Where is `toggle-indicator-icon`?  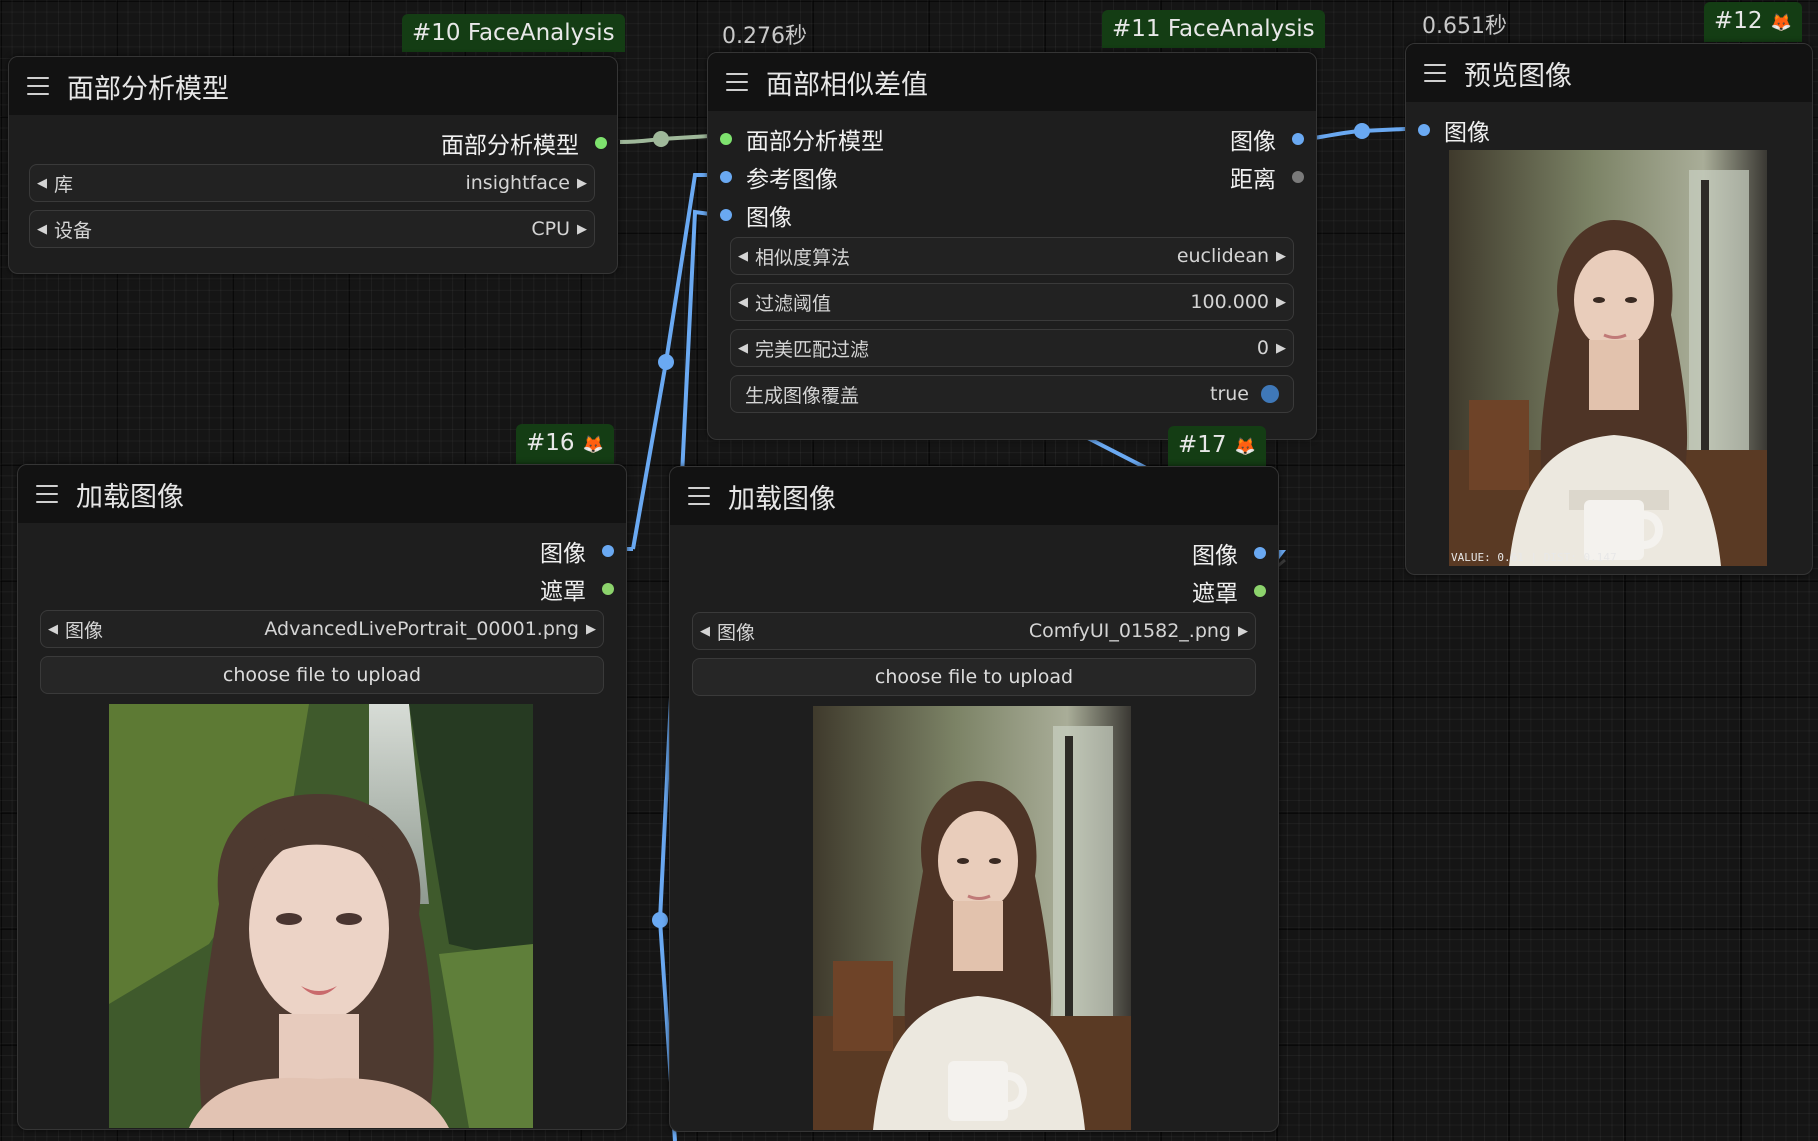
toggle-indicator-icon is located at coordinates (1270, 394).